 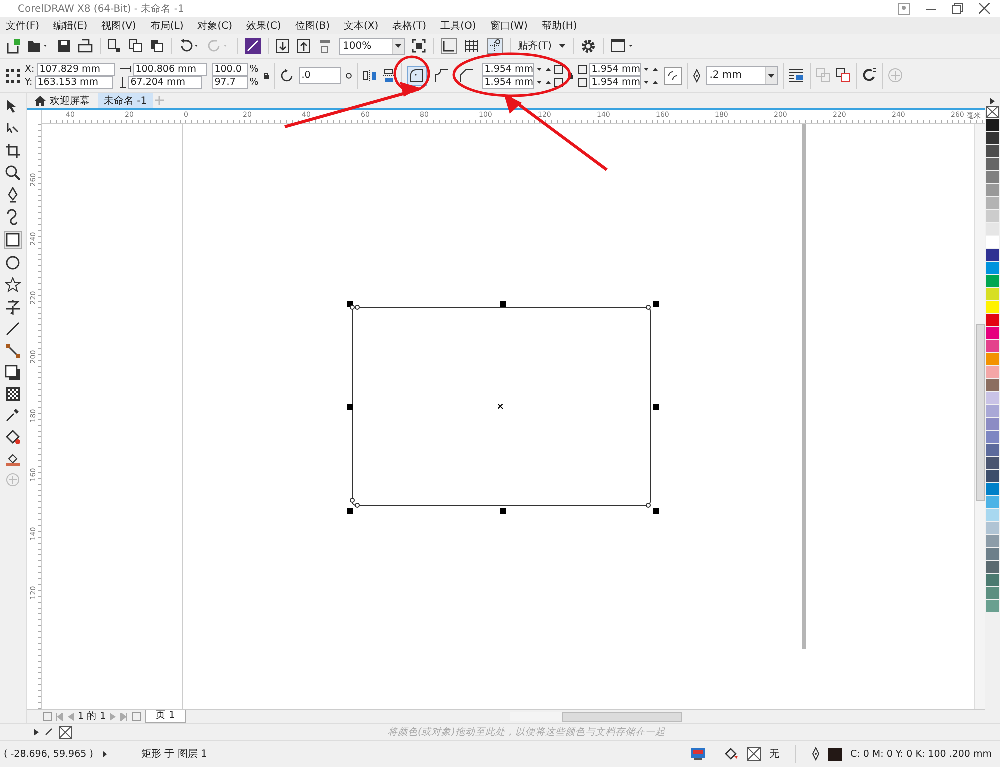 I want to click on rotate-icon, so click(x=287, y=75).